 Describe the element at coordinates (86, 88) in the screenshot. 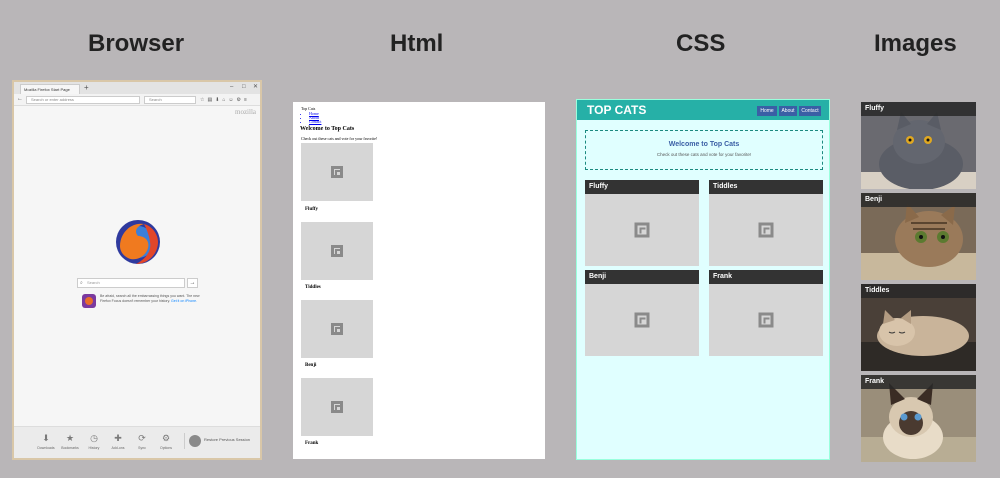

I see `new-tab-icon: +` at that location.